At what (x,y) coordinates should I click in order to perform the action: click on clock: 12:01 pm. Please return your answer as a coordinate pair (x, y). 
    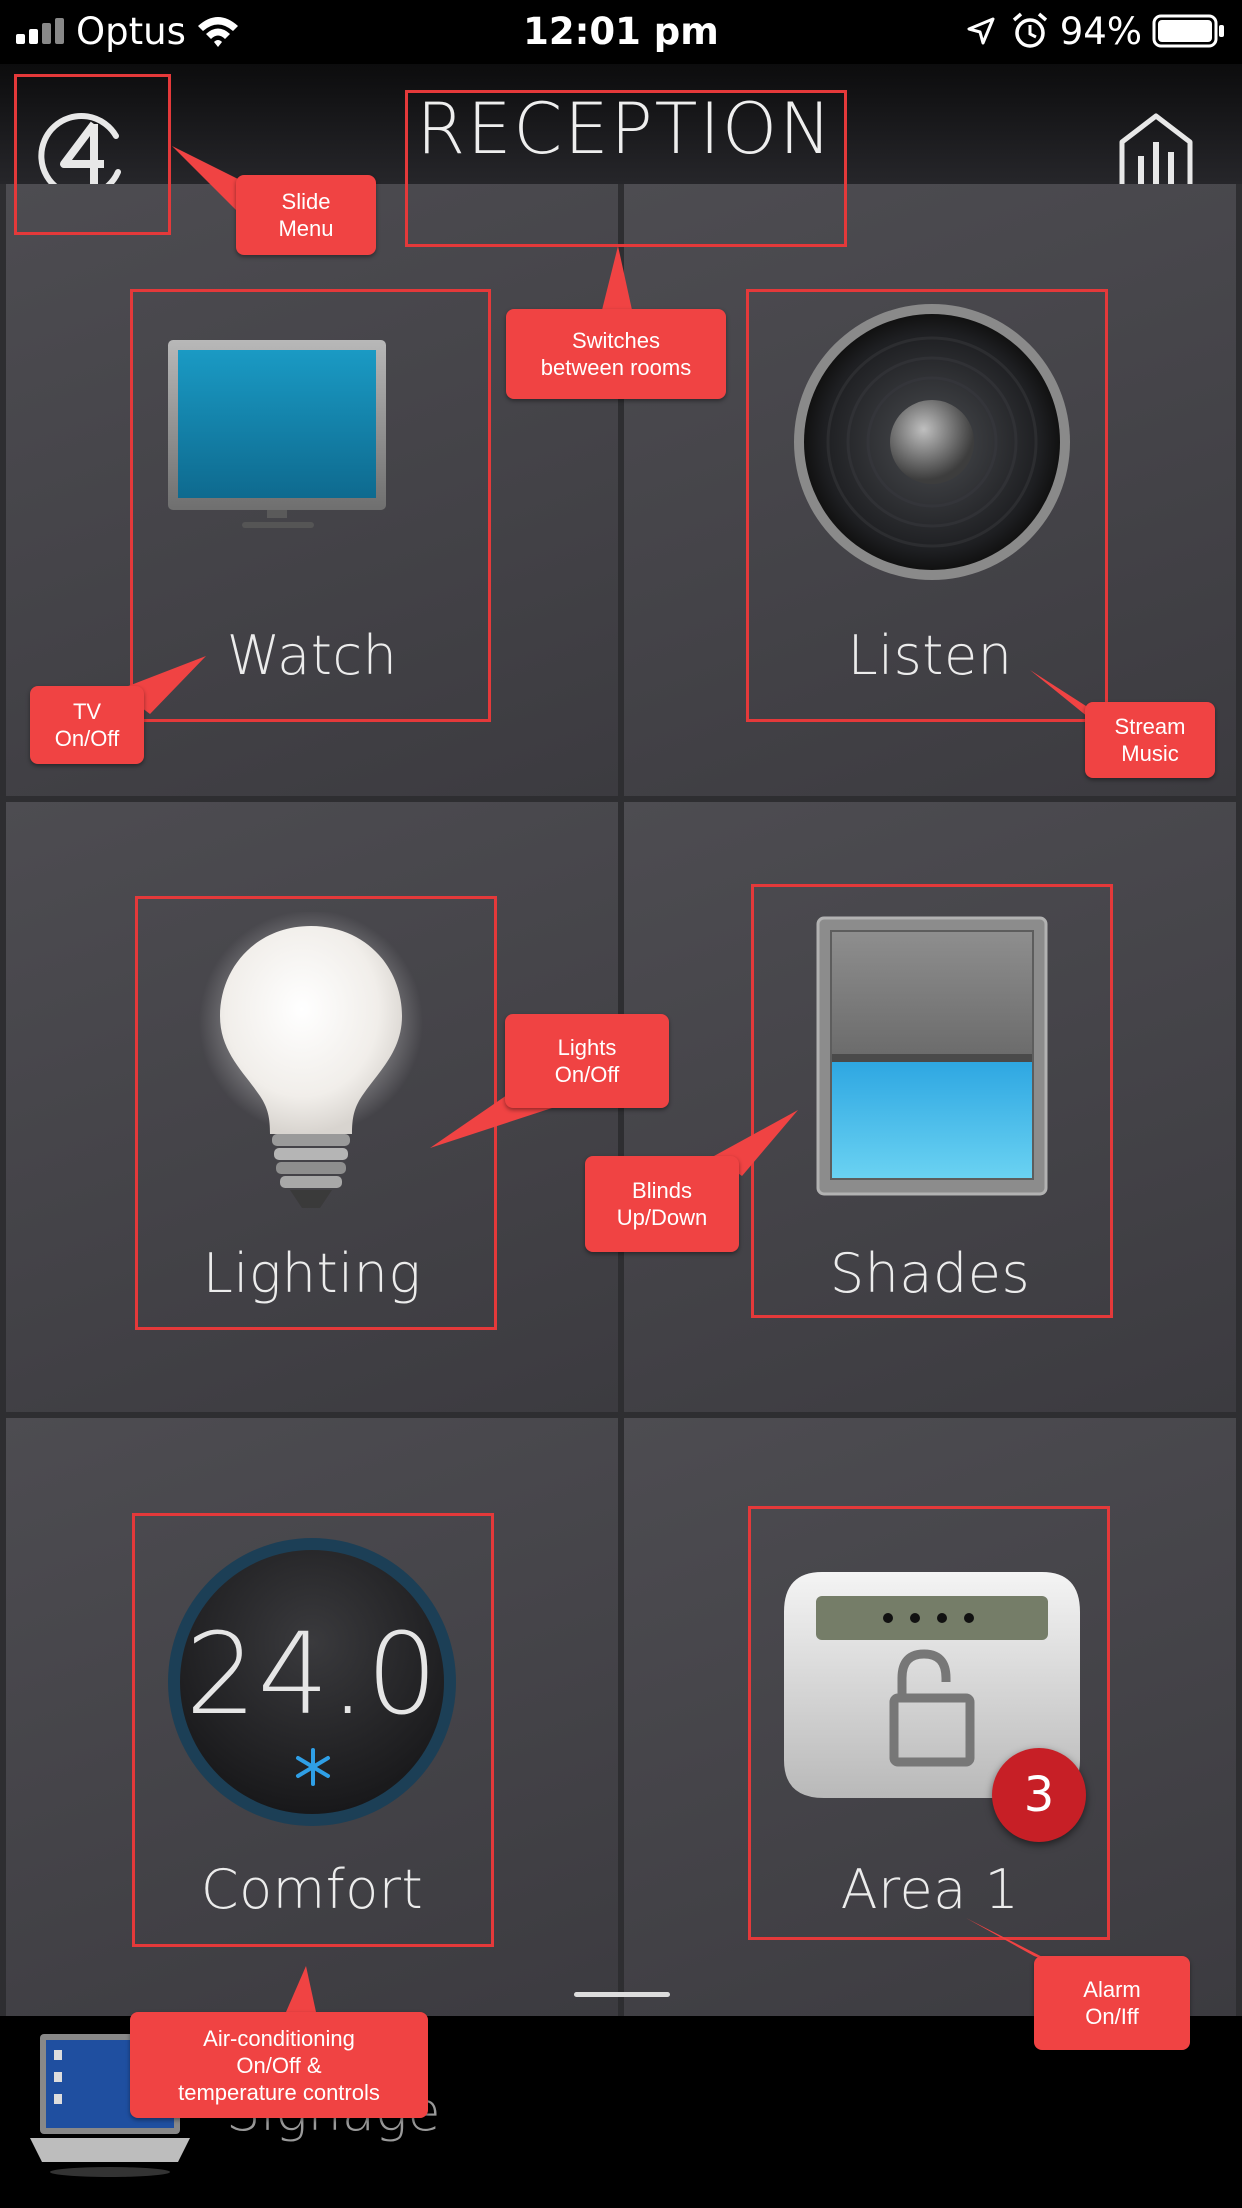
    Looking at the image, I should click on (621, 31).